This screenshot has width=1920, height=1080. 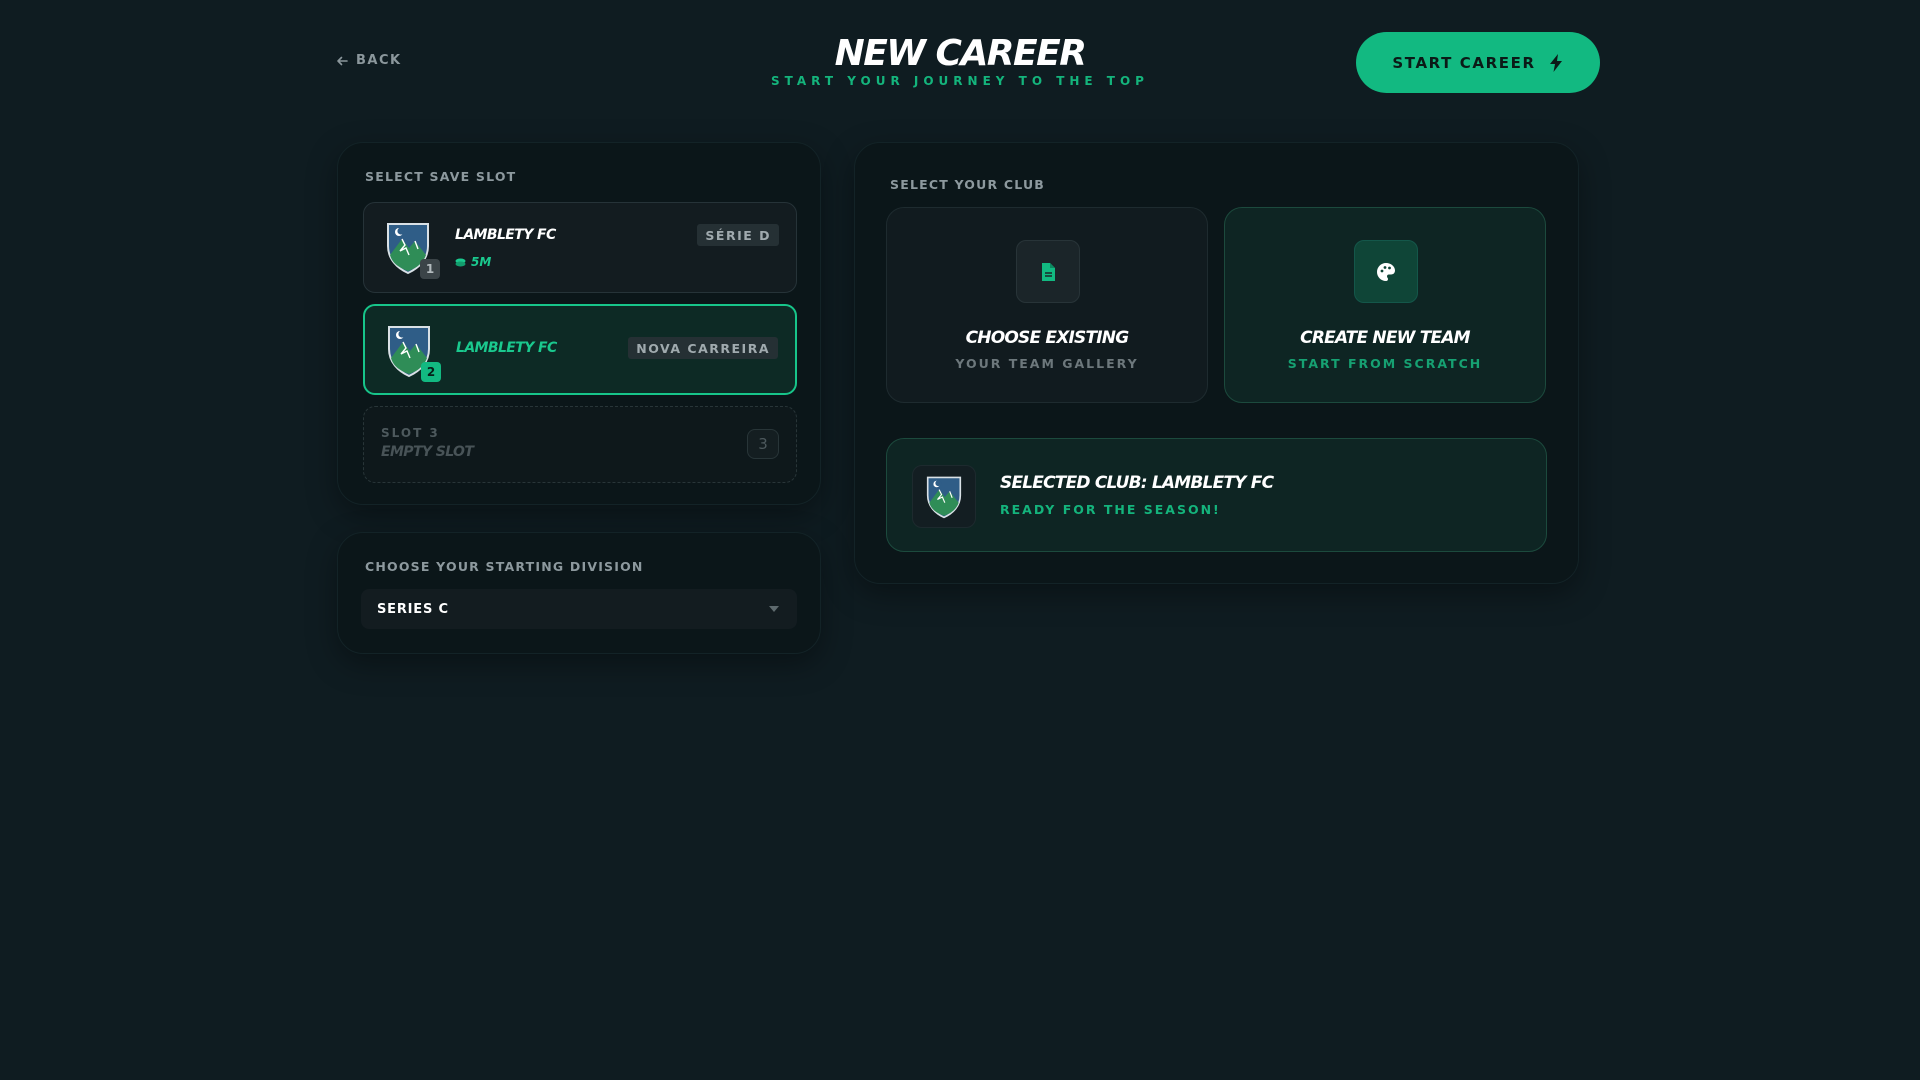 What do you see at coordinates (774, 609) in the screenshot?
I see `chevron-down-icon` at bounding box center [774, 609].